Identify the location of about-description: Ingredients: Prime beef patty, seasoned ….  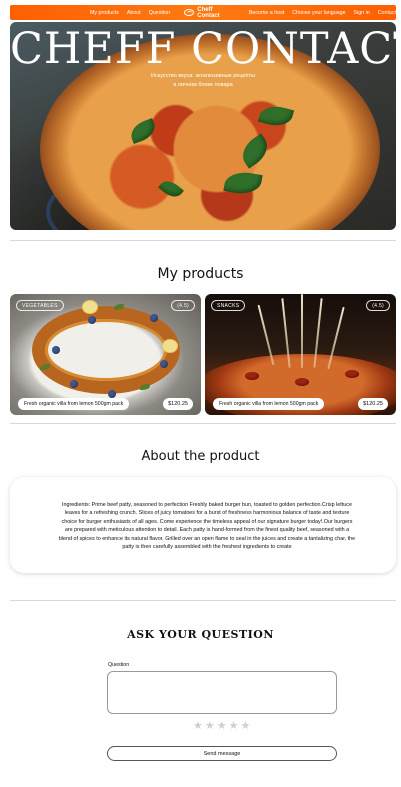
(207, 526).